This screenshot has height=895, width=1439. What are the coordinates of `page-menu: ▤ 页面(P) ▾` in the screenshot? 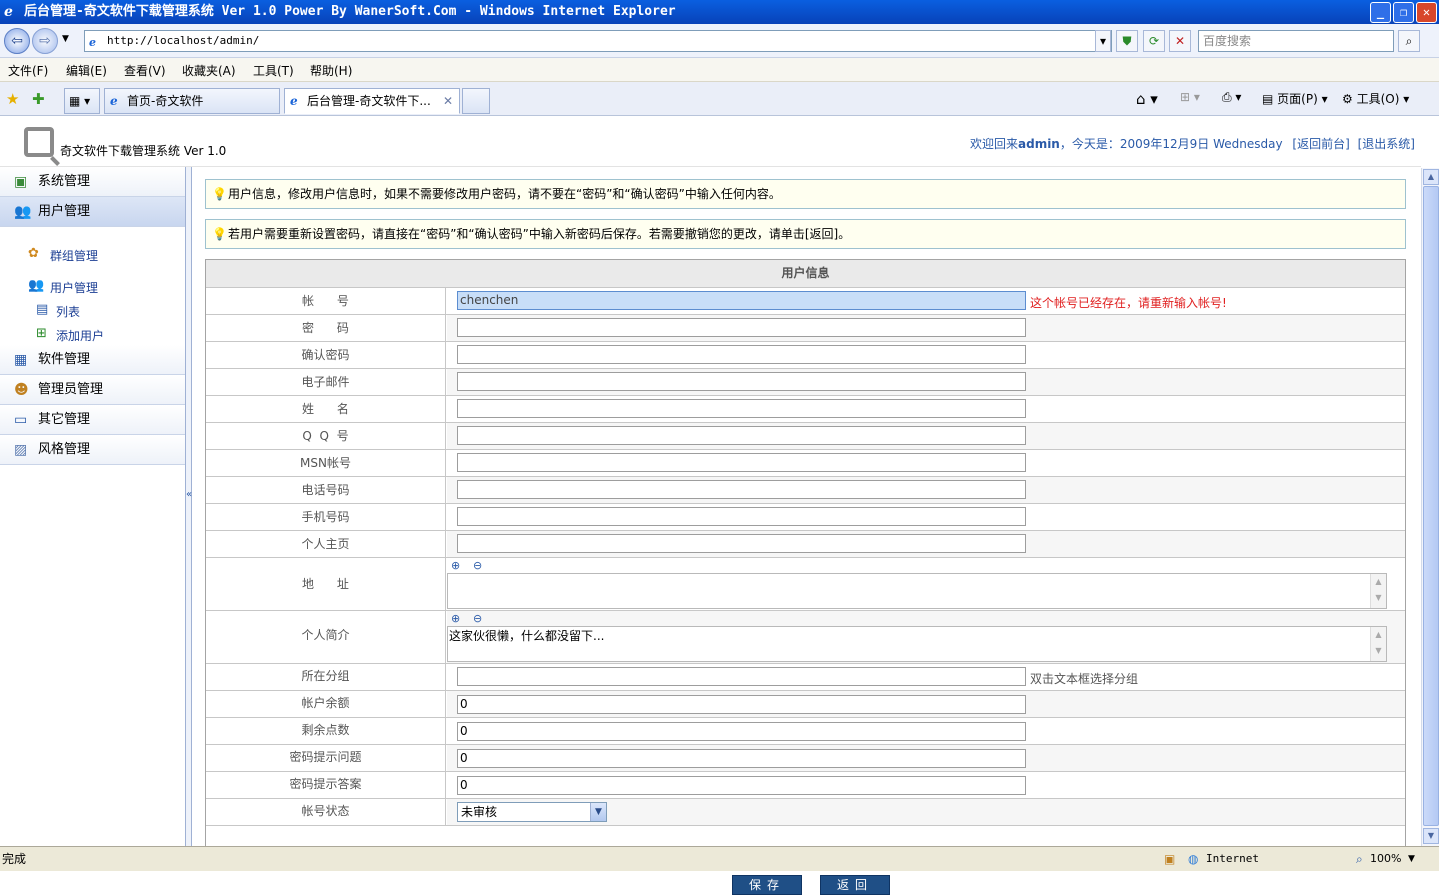 It's located at (1295, 98).